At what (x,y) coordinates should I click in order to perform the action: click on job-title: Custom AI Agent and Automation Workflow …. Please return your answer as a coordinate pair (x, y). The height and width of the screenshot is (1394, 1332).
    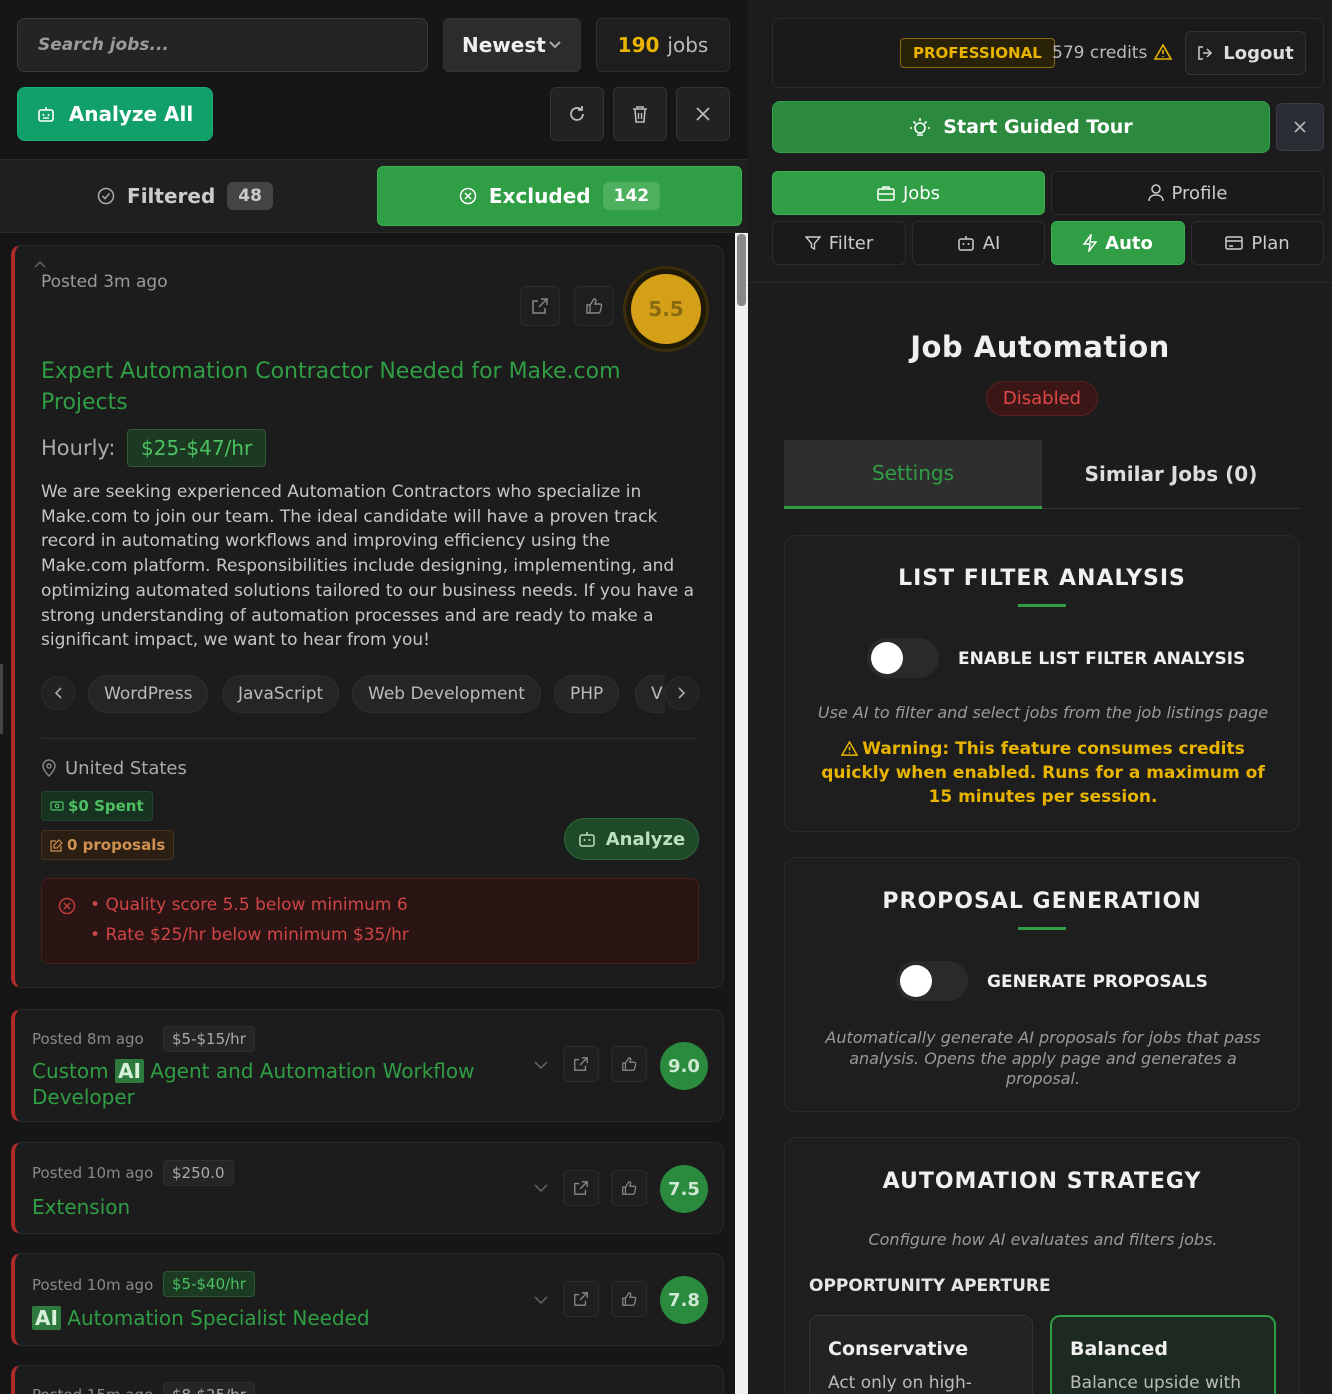
    Looking at the image, I should click on (267, 1084).